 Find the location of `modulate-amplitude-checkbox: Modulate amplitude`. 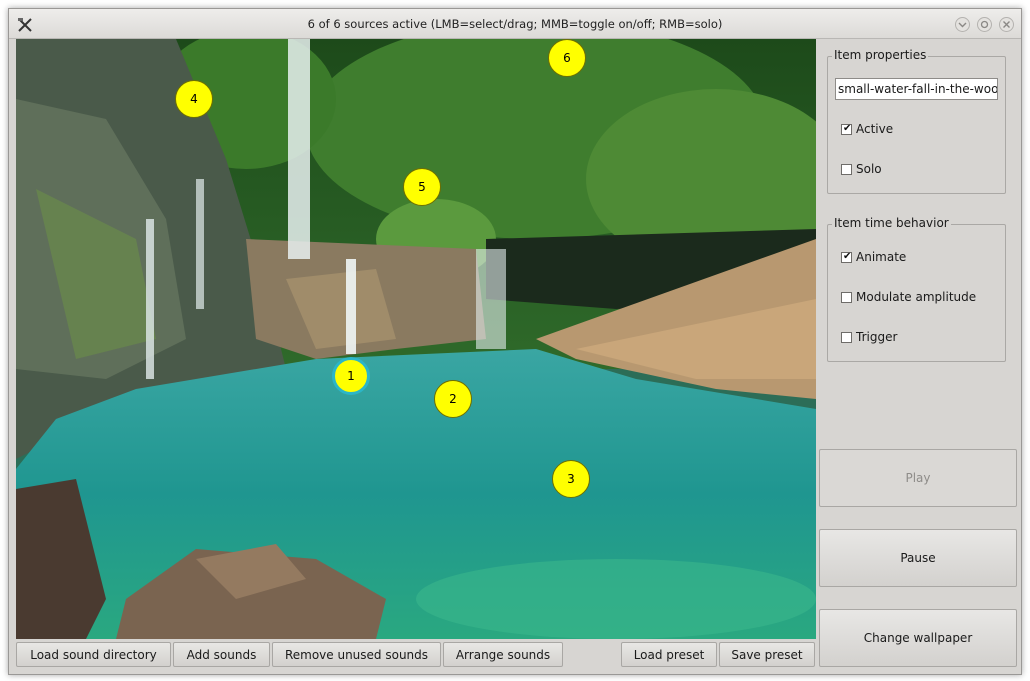

modulate-amplitude-checkbox: Modulate amplitude is located at coordinates (908, 297).